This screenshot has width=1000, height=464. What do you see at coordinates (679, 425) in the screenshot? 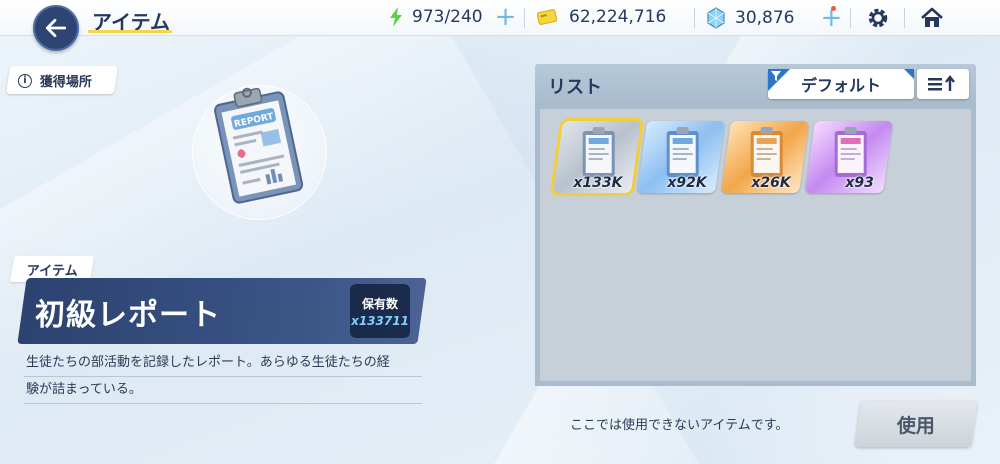
I see `unusable-note: ここでは使用できないアイテムです。` at bounding box center [679, 425].